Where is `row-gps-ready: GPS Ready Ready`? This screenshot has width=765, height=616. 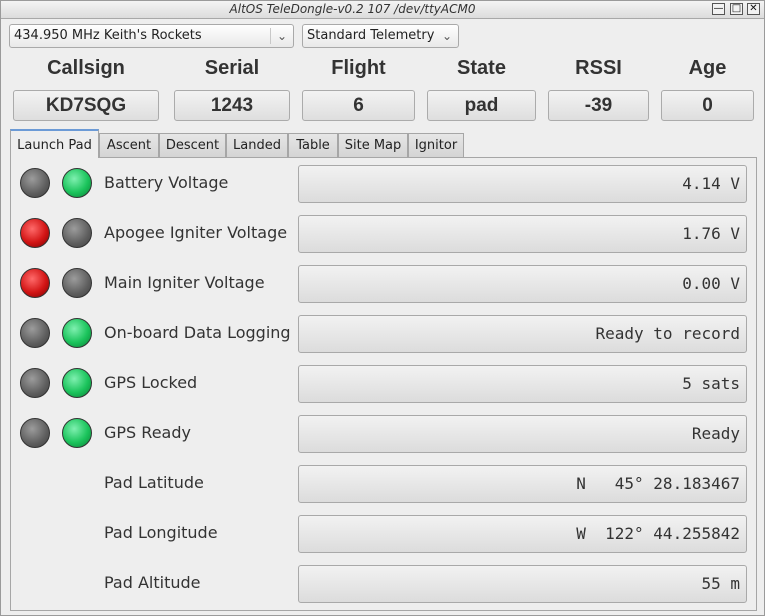
row-gps-ready: GPS Ready Ready is located at coordinates (383, 435).